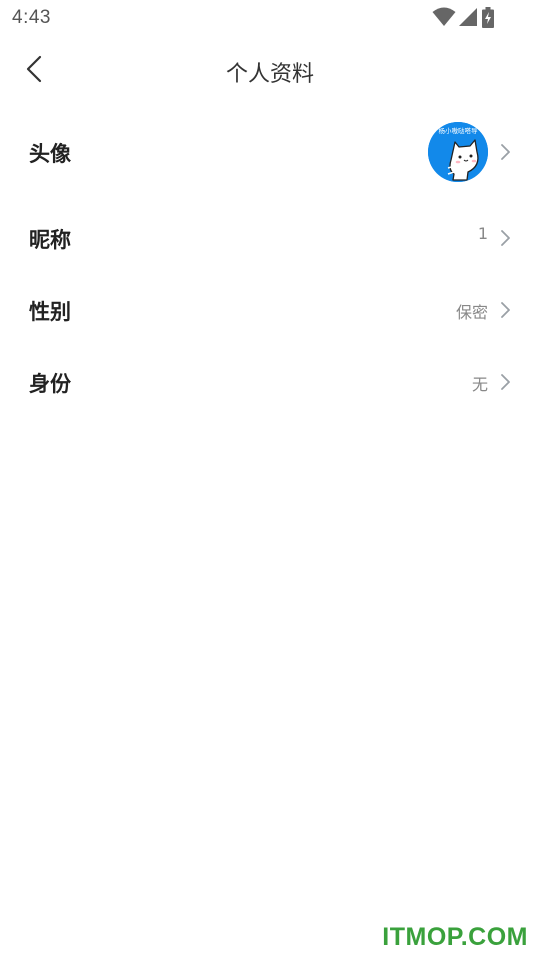 The width and height of the screenshot is (540, 960). What do you see at coordinates (50, 384) in the screenshot?
I see `row-label-identity: 身份` at bounding box center [50, 384].